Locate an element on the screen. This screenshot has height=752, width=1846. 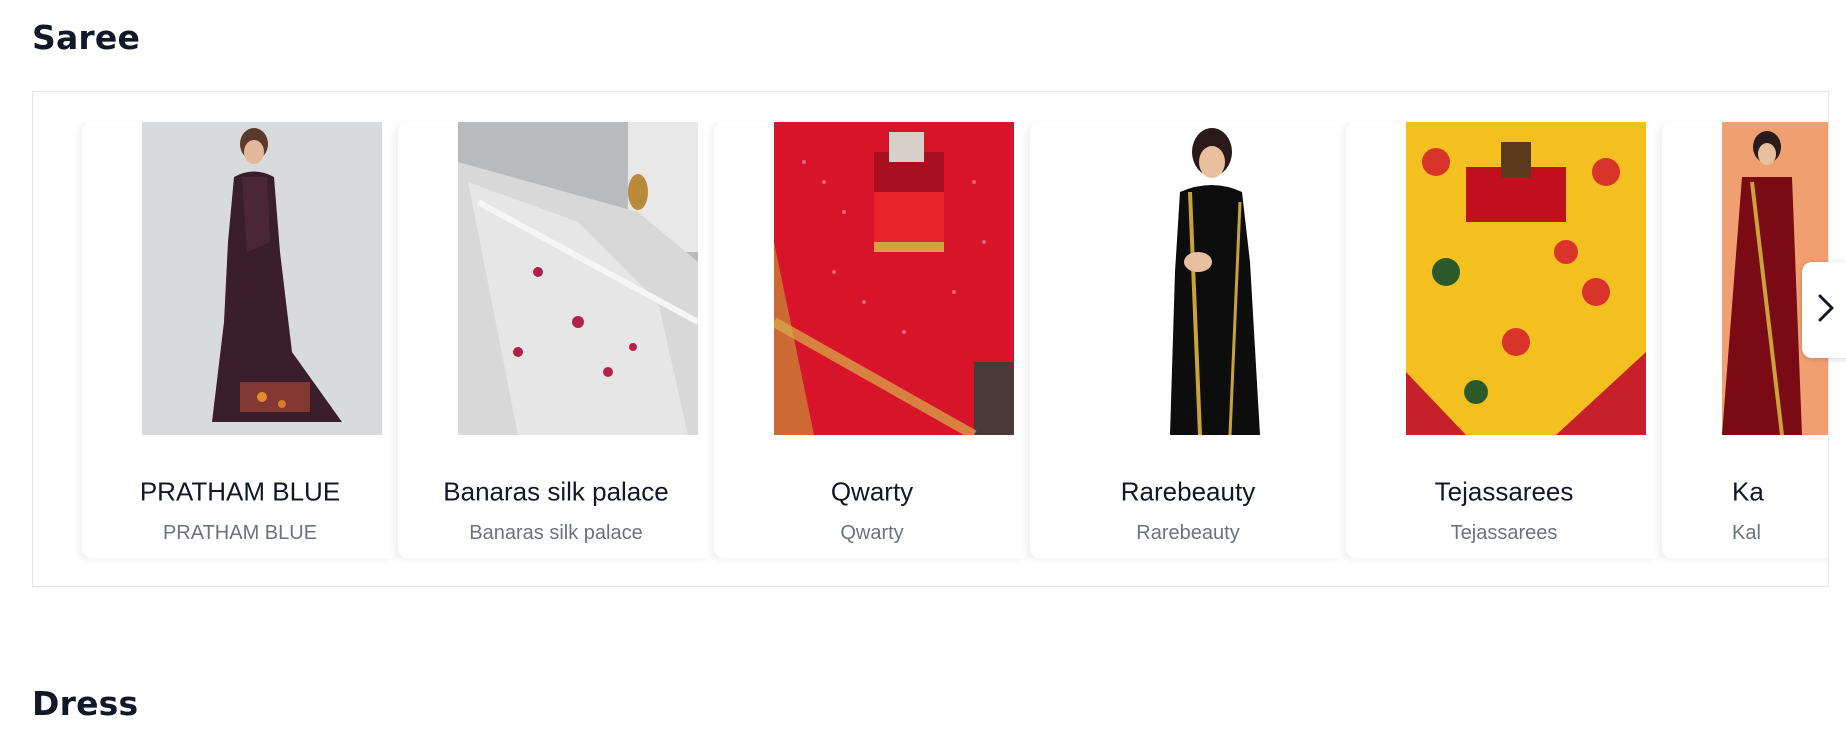
section-title-saree: Saree is located at coordinates (86, 37).